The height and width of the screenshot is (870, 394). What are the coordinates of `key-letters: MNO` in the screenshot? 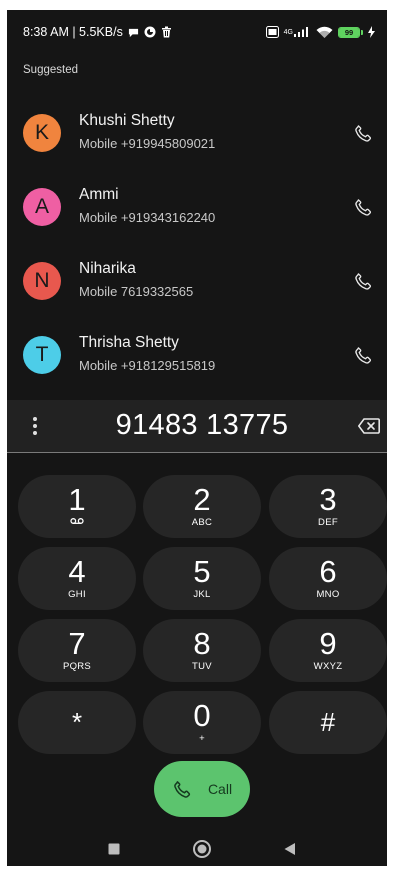 It's located at (328, 594).